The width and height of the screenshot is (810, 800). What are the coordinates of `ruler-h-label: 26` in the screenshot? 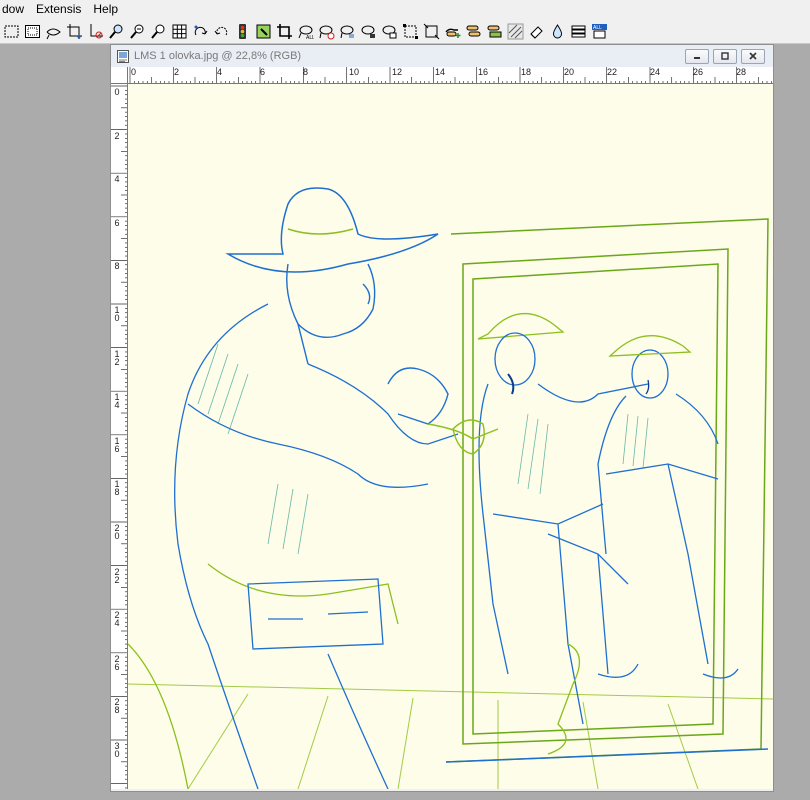 It's located at (698, 72).